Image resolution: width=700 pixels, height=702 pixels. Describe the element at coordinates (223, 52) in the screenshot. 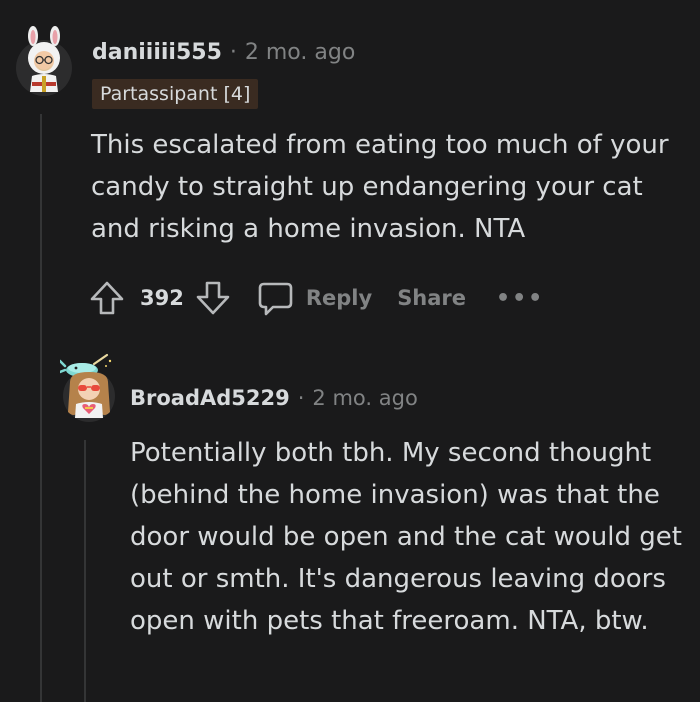

I see `comment-meta: daniiiii555 · 2 mo. ago` at that location.